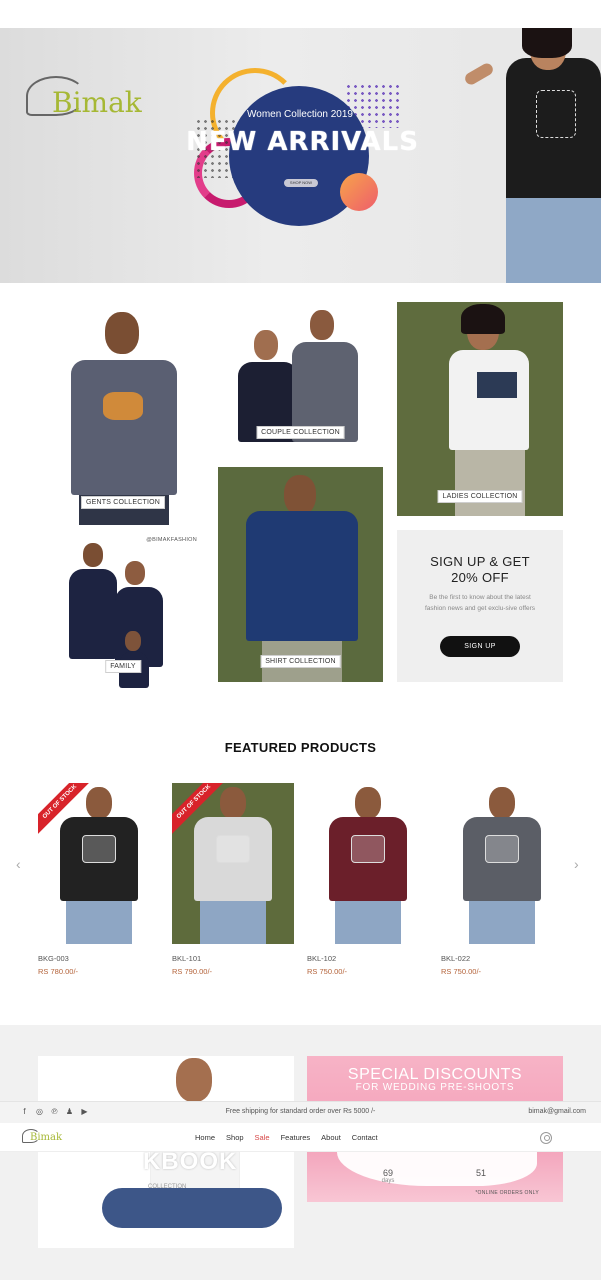 The height and width of the screenshot is (1280, 601). Describe the element at coordinates (480, 561) in the screenshot. I see `signup-title-line1: SIGN UP & GET` at that location.